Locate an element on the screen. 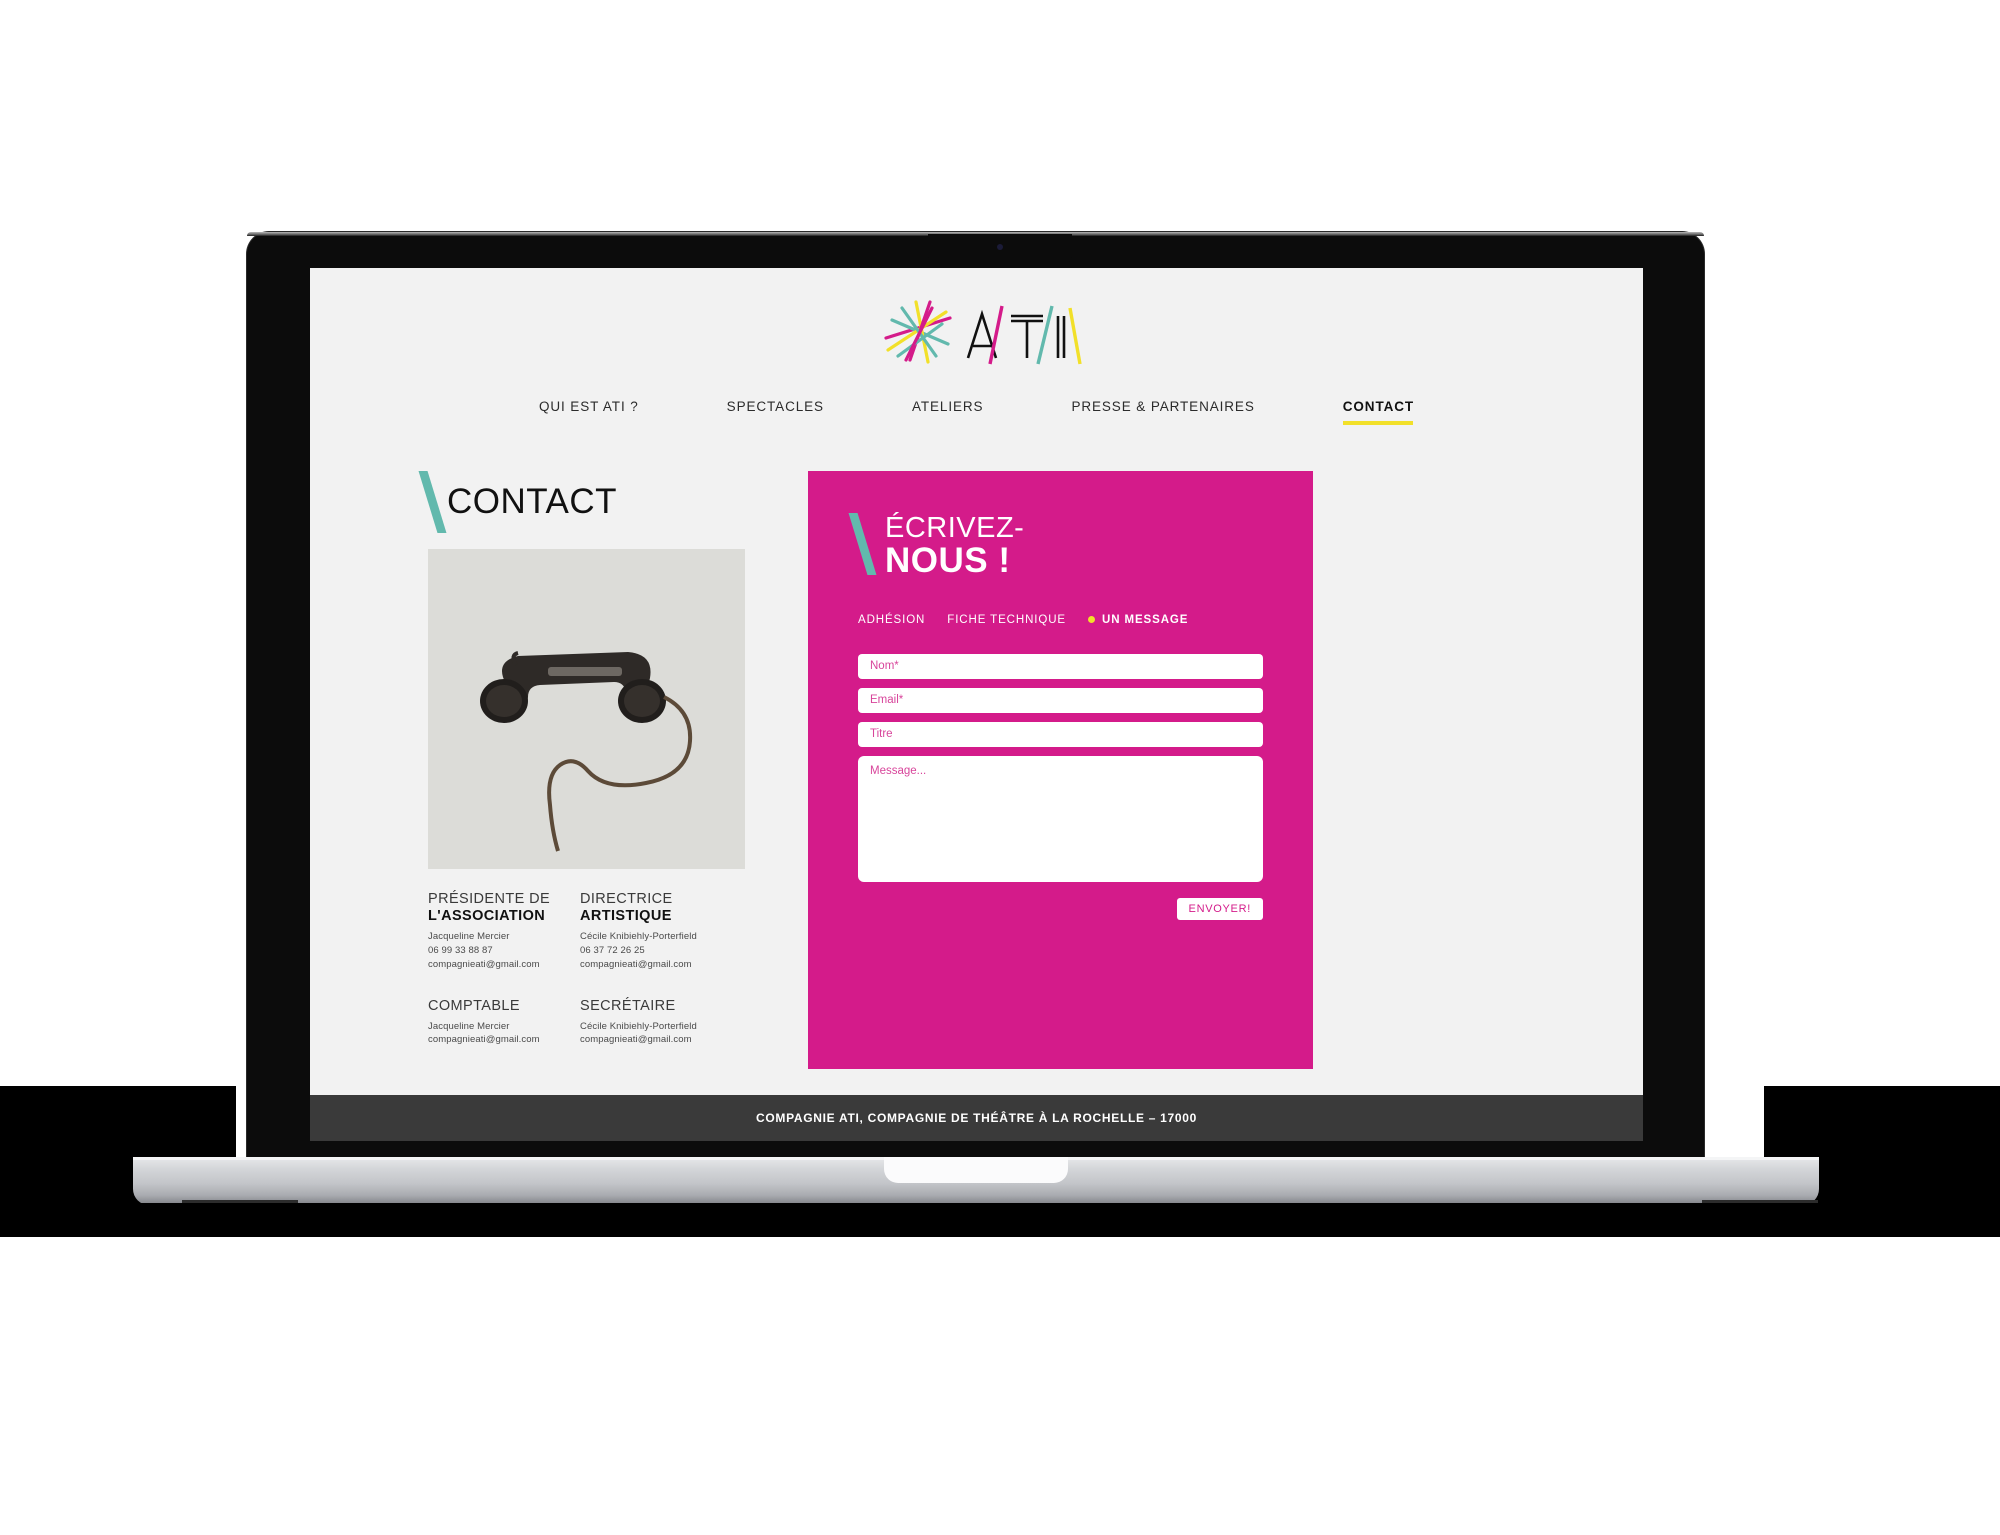  contact-phone: 06 99 33 88 87 is located at coordinates (504, 951).